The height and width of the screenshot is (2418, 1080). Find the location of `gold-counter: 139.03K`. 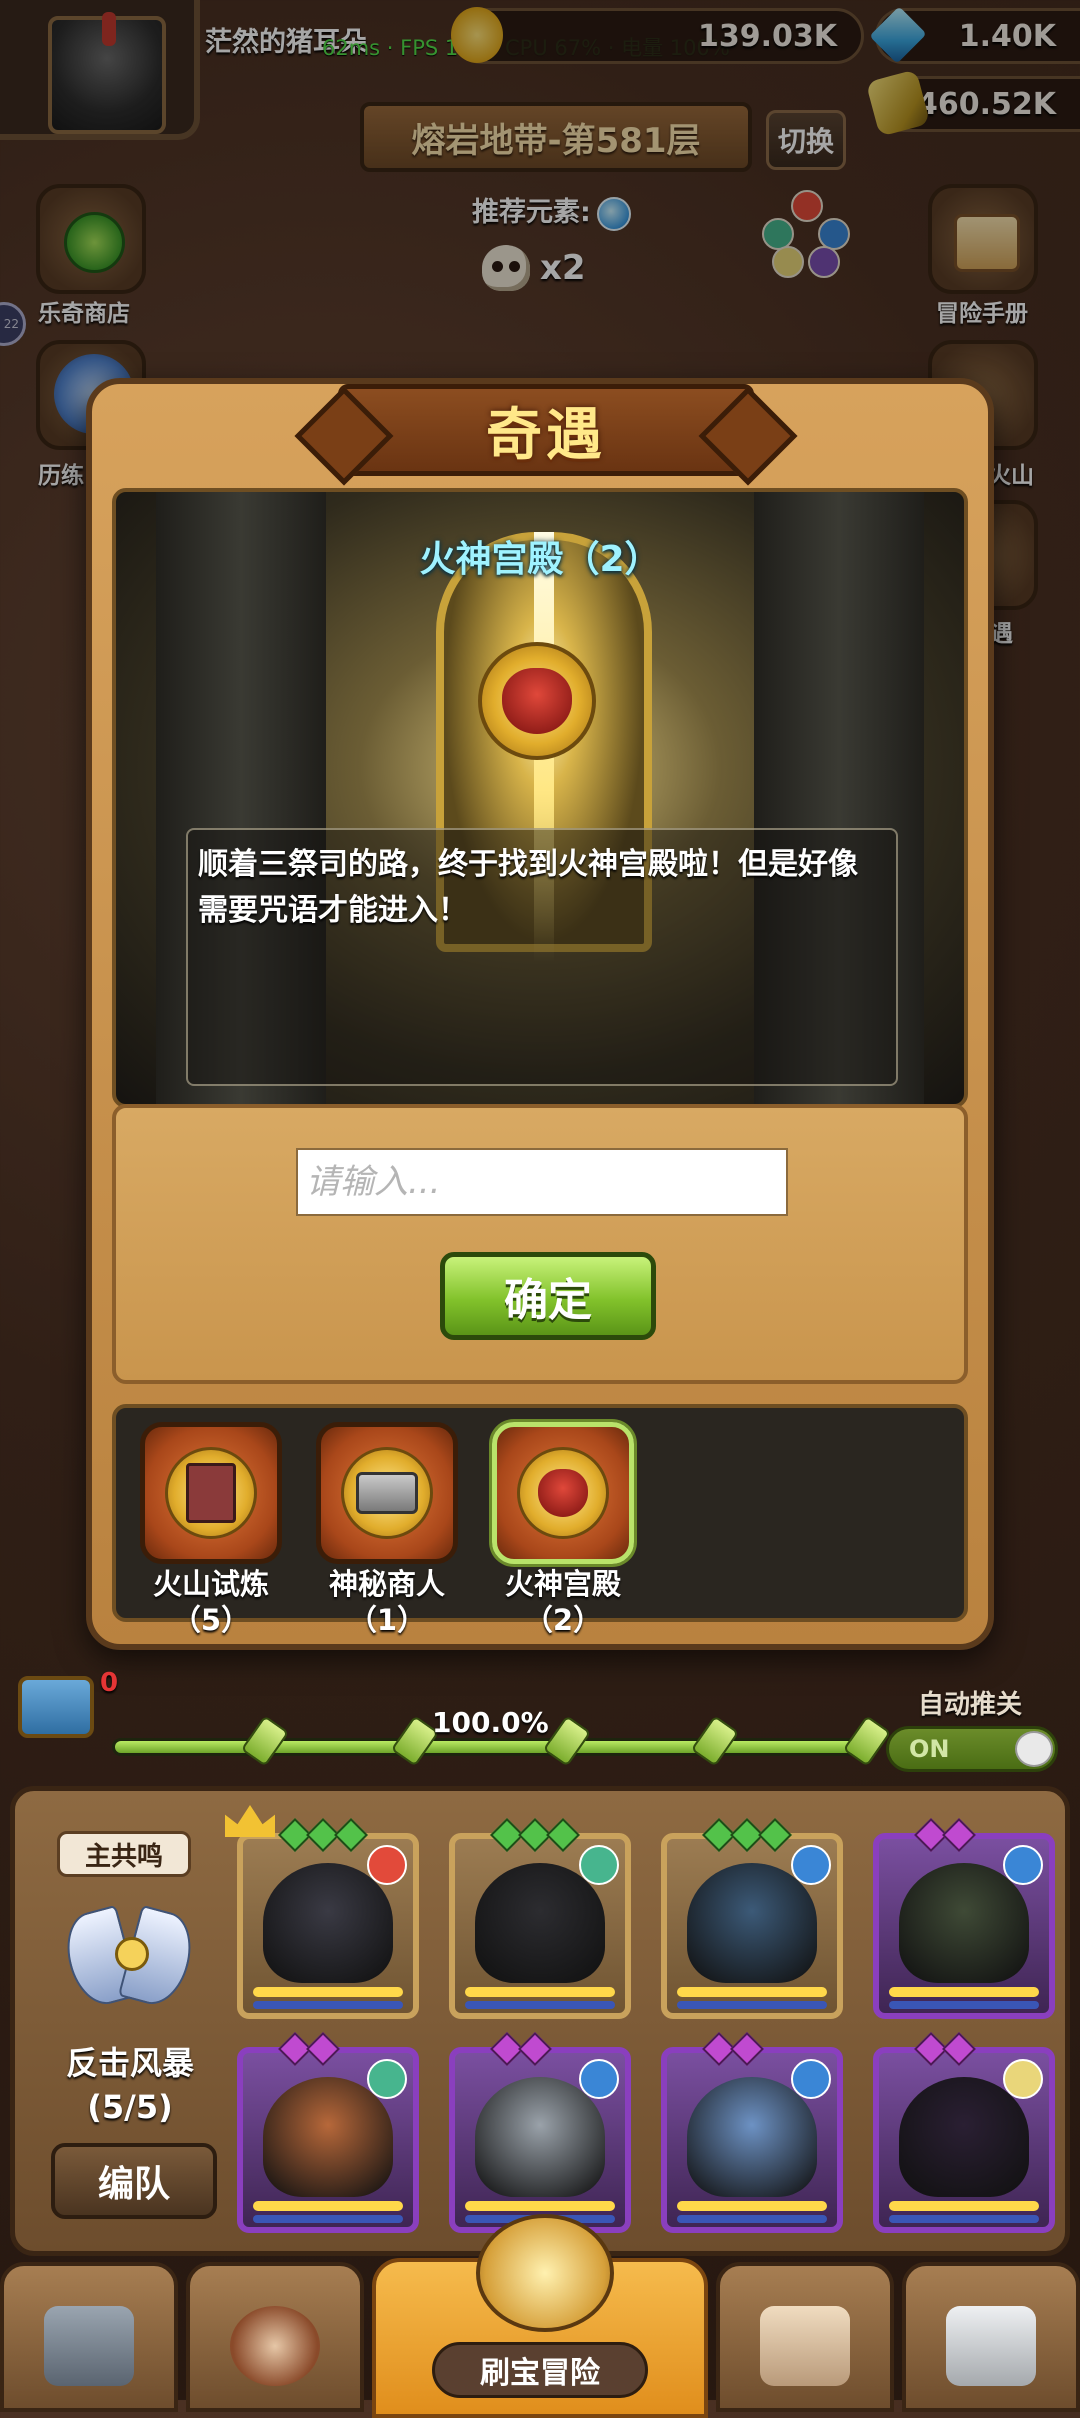

gold-counter: 139.03K is located at coordinates (657, 35).